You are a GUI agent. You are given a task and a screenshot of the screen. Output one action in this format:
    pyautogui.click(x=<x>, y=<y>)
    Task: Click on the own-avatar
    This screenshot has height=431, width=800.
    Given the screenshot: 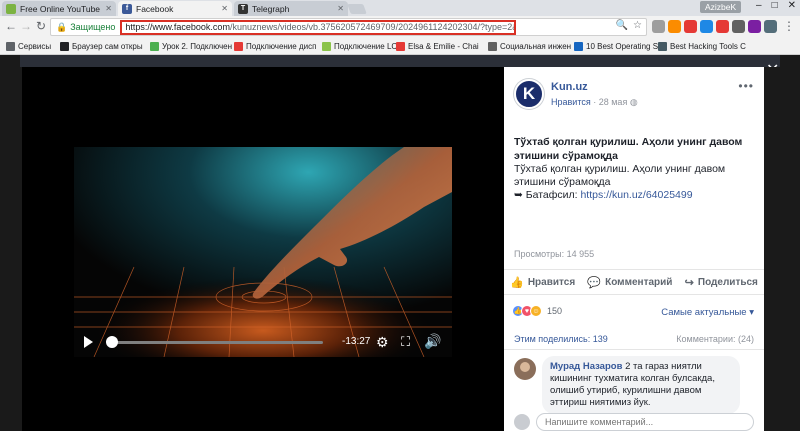 What is the action you would take?
    pyautogui.click(x=522, y=422)
    